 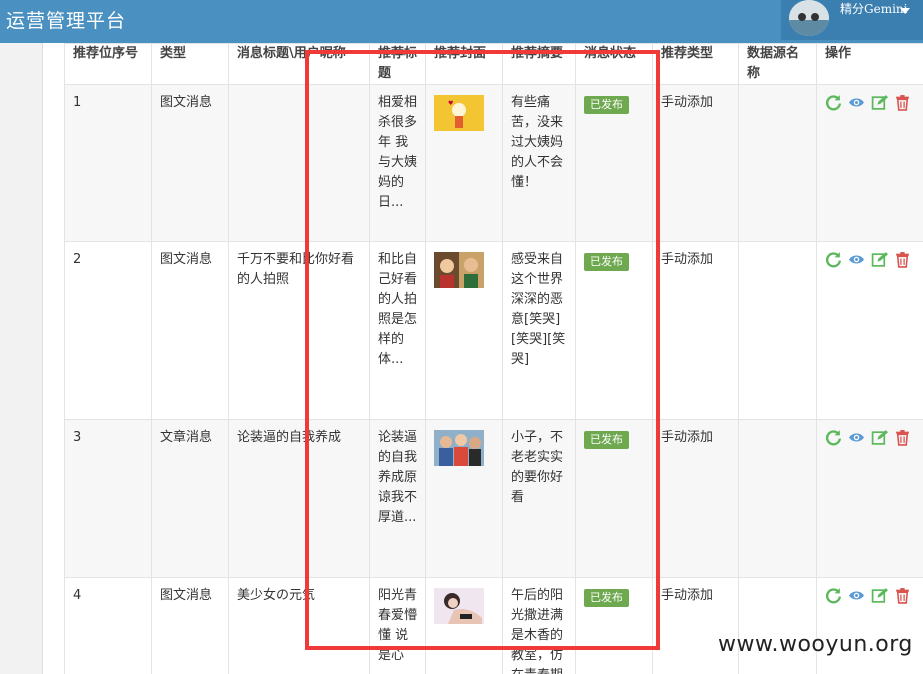 What do you see at coordinates (777, 64) in the screenshot?
I see `col-header-source: 数据源名称` at bounding box center [777, 64].